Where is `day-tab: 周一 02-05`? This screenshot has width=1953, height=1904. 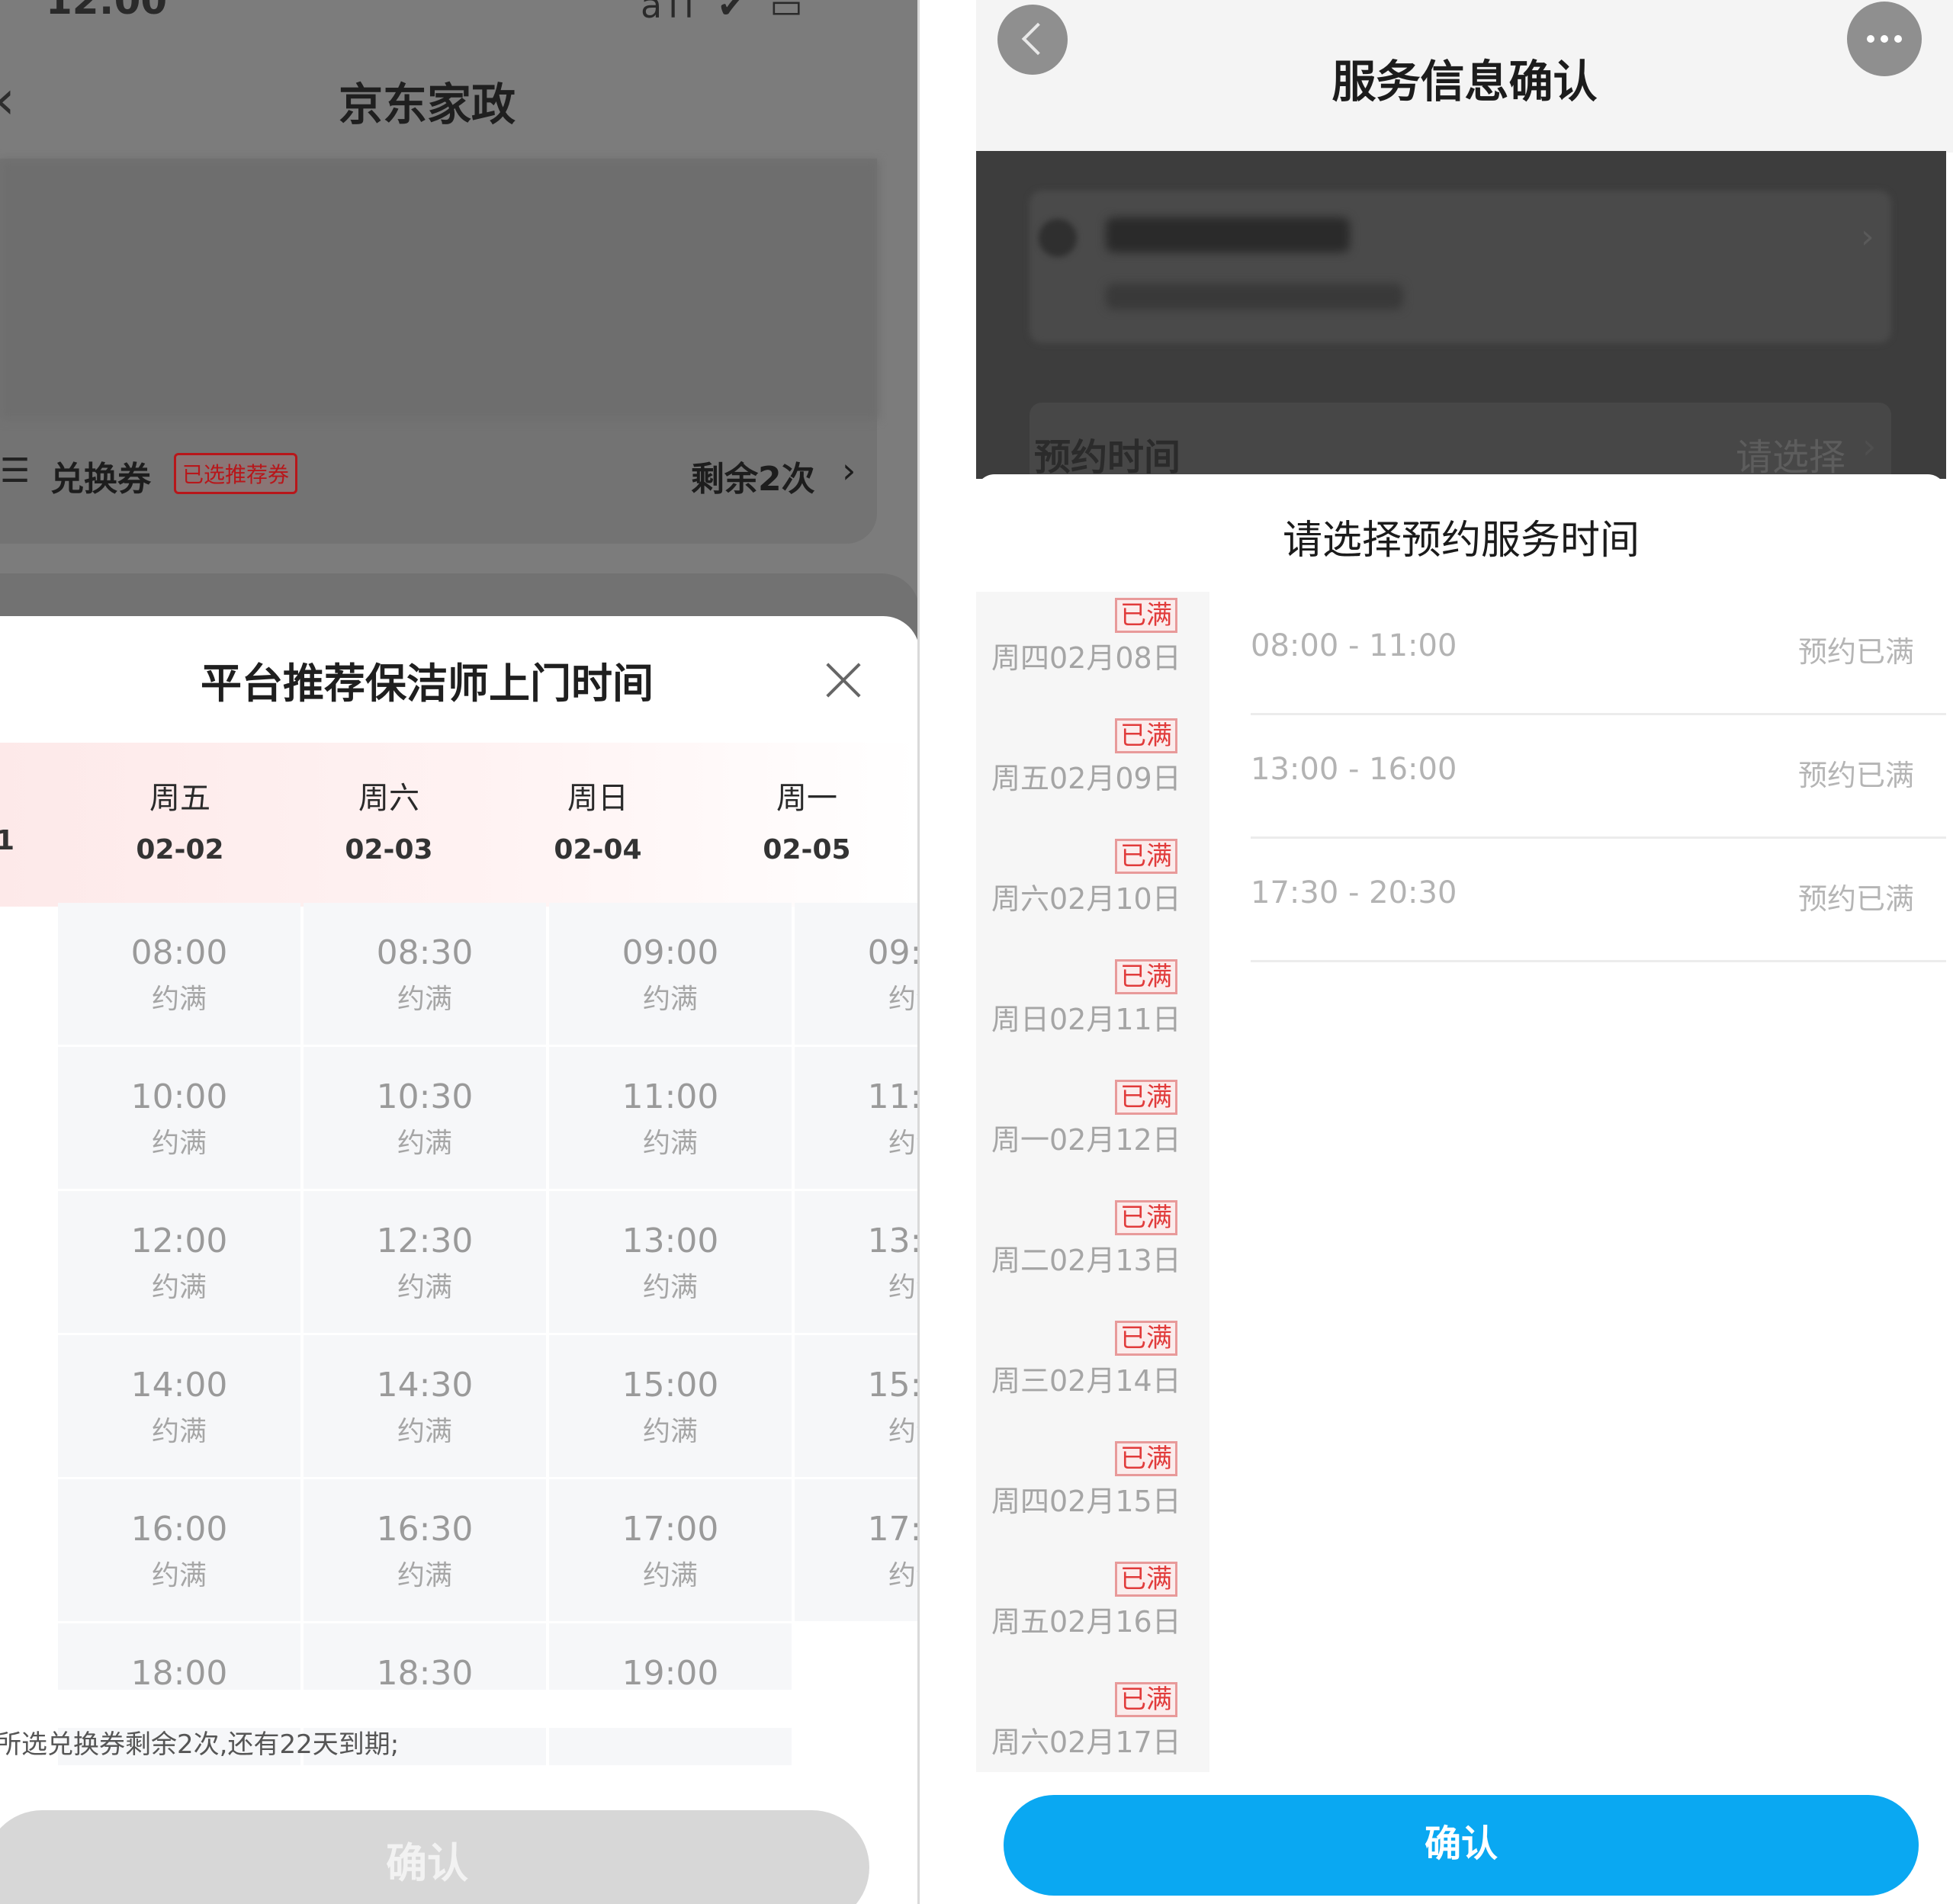
day-tab: 周一 02-05 is located at coordinates (807, 804).